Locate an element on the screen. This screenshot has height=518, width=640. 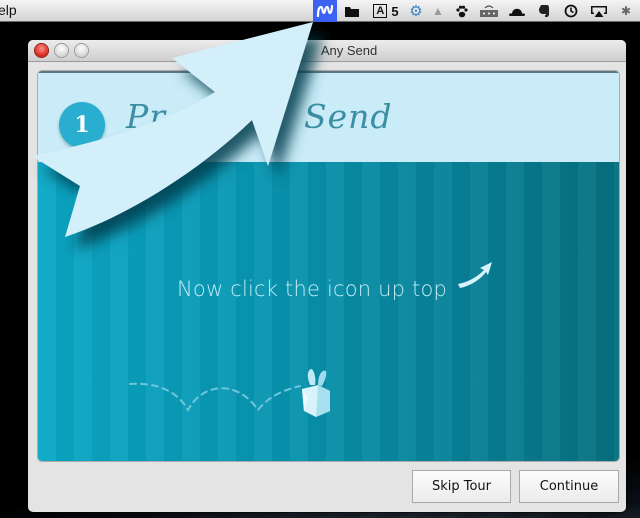
header-title-right: Send is located at coordinates (348, 116).